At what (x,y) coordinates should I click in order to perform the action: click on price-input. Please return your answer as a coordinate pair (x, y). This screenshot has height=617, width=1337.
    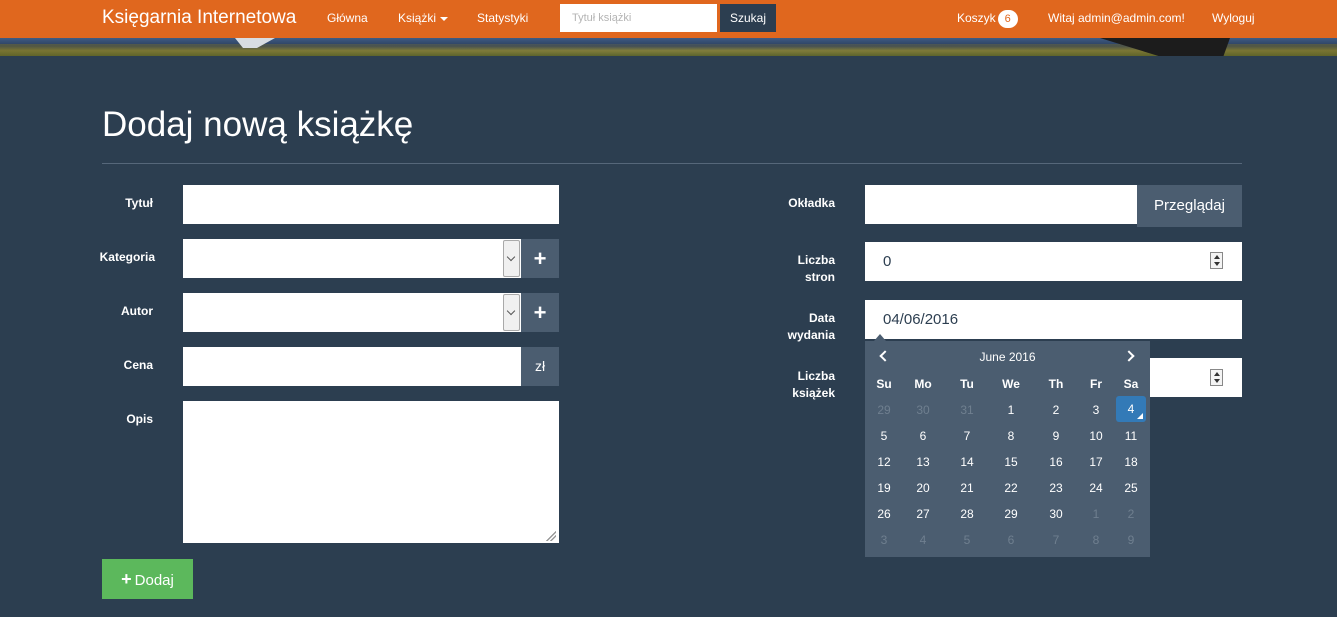
    Looking at the image, I should click on (352, 366).